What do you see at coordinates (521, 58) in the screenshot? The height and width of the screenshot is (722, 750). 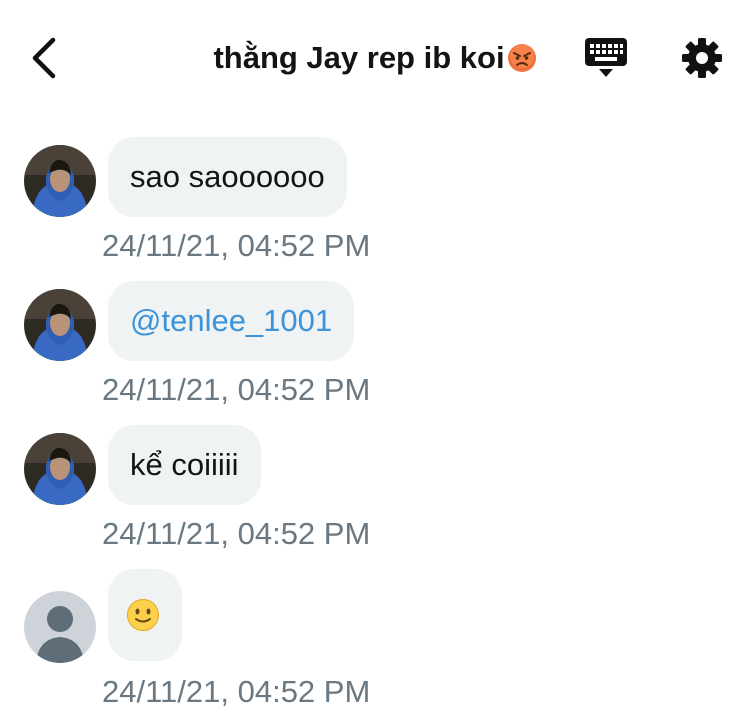 I see `angry-face-icon` at bounding box center [521, 58].